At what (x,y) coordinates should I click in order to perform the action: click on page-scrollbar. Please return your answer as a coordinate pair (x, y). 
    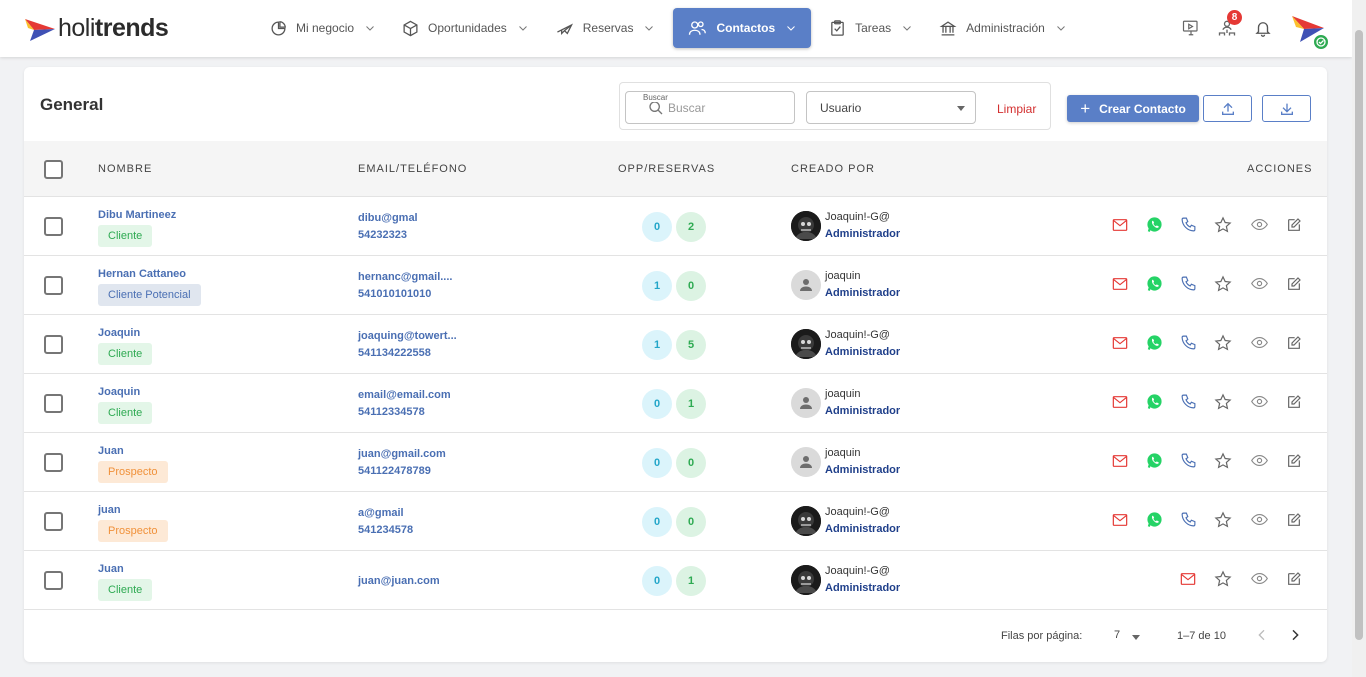
    Looking at the image, I should click on (1359, 338).